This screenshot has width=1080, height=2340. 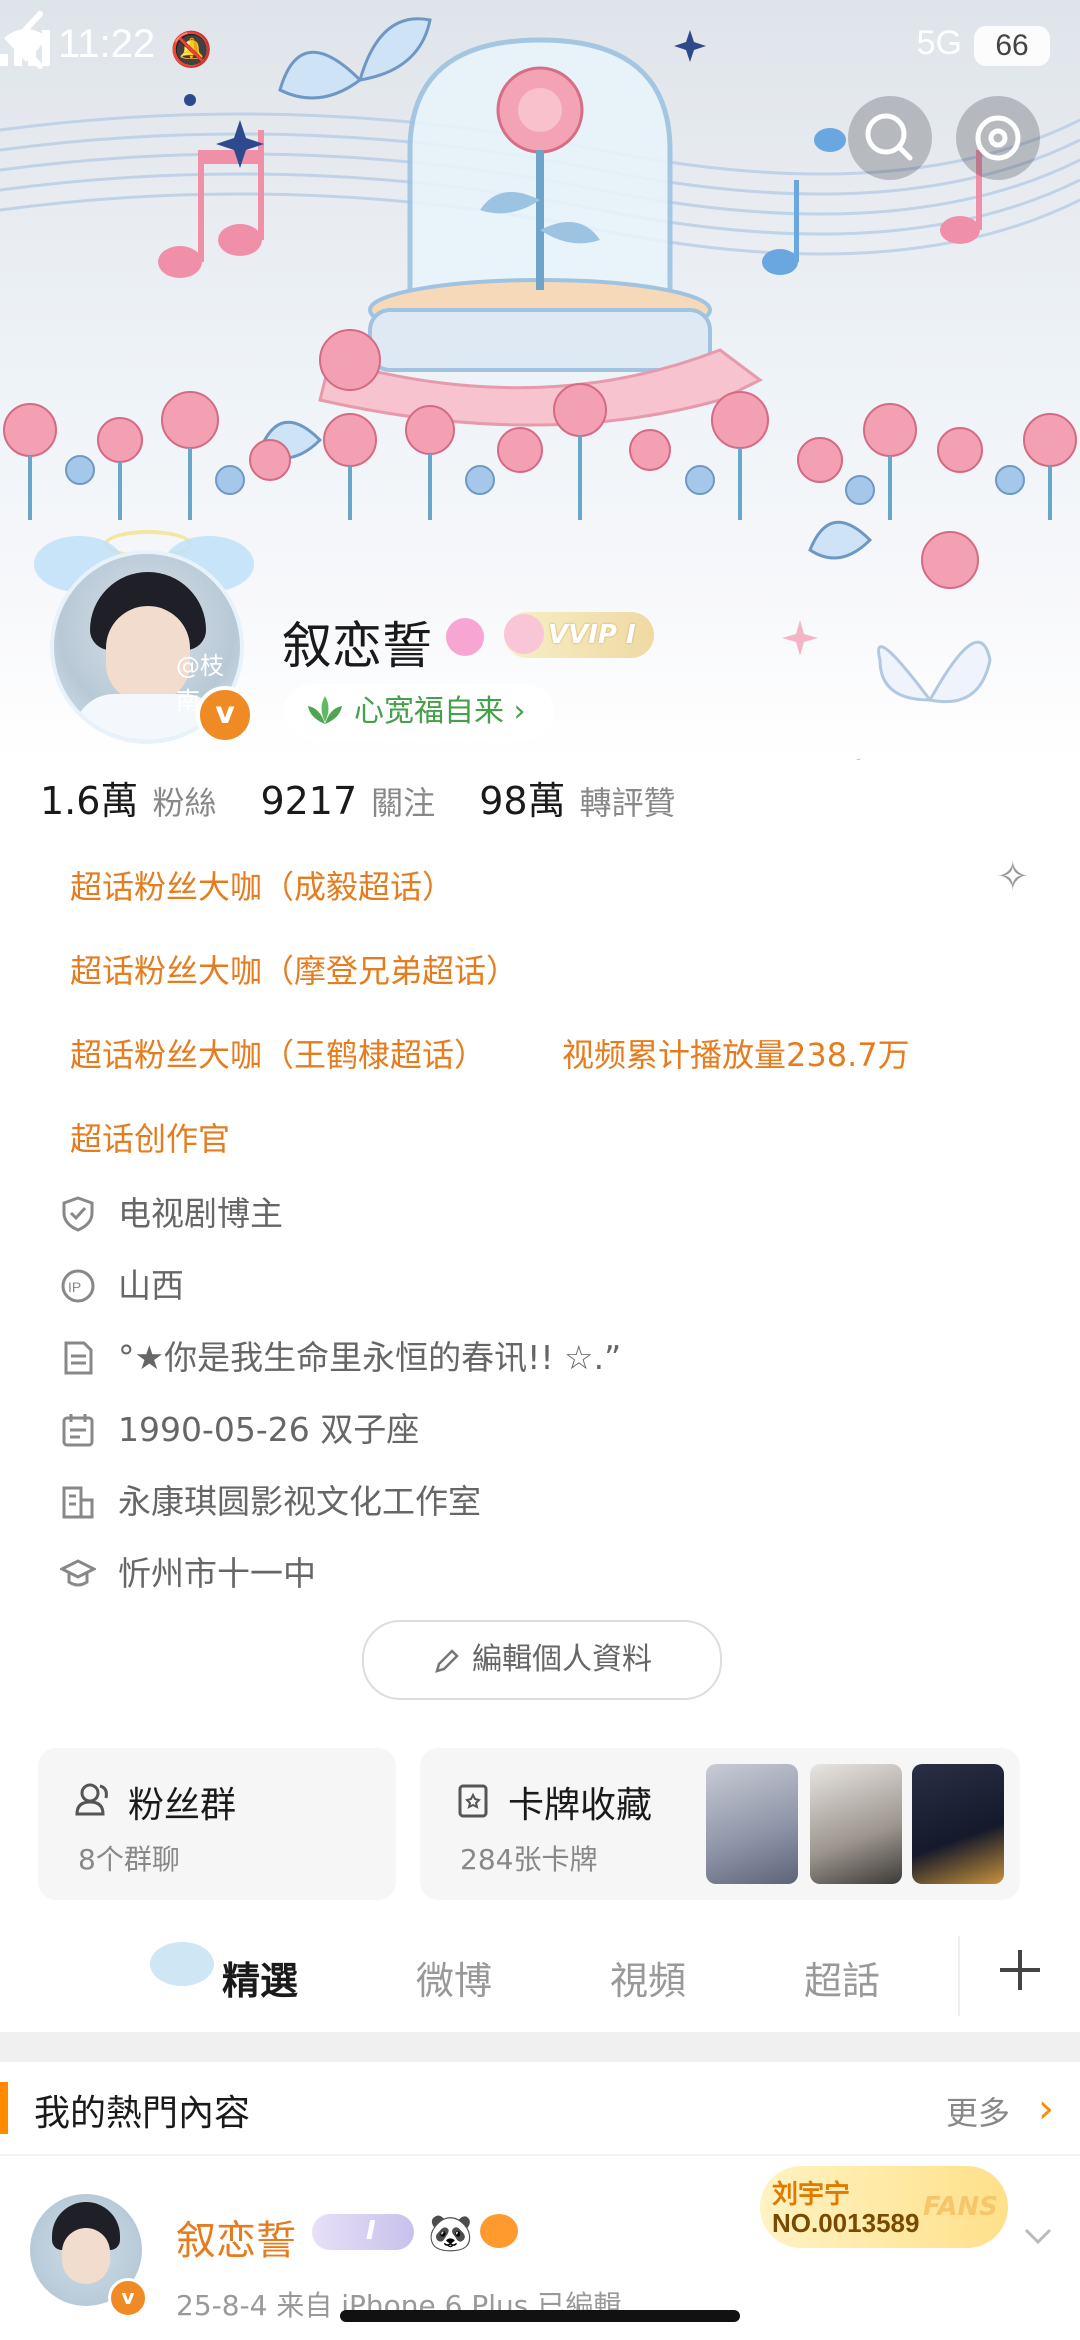 What do you see at coordinates (429, 711) in the screenshot?
I see `mood-text: 心宽福自来` at bounding box center [429, 711].